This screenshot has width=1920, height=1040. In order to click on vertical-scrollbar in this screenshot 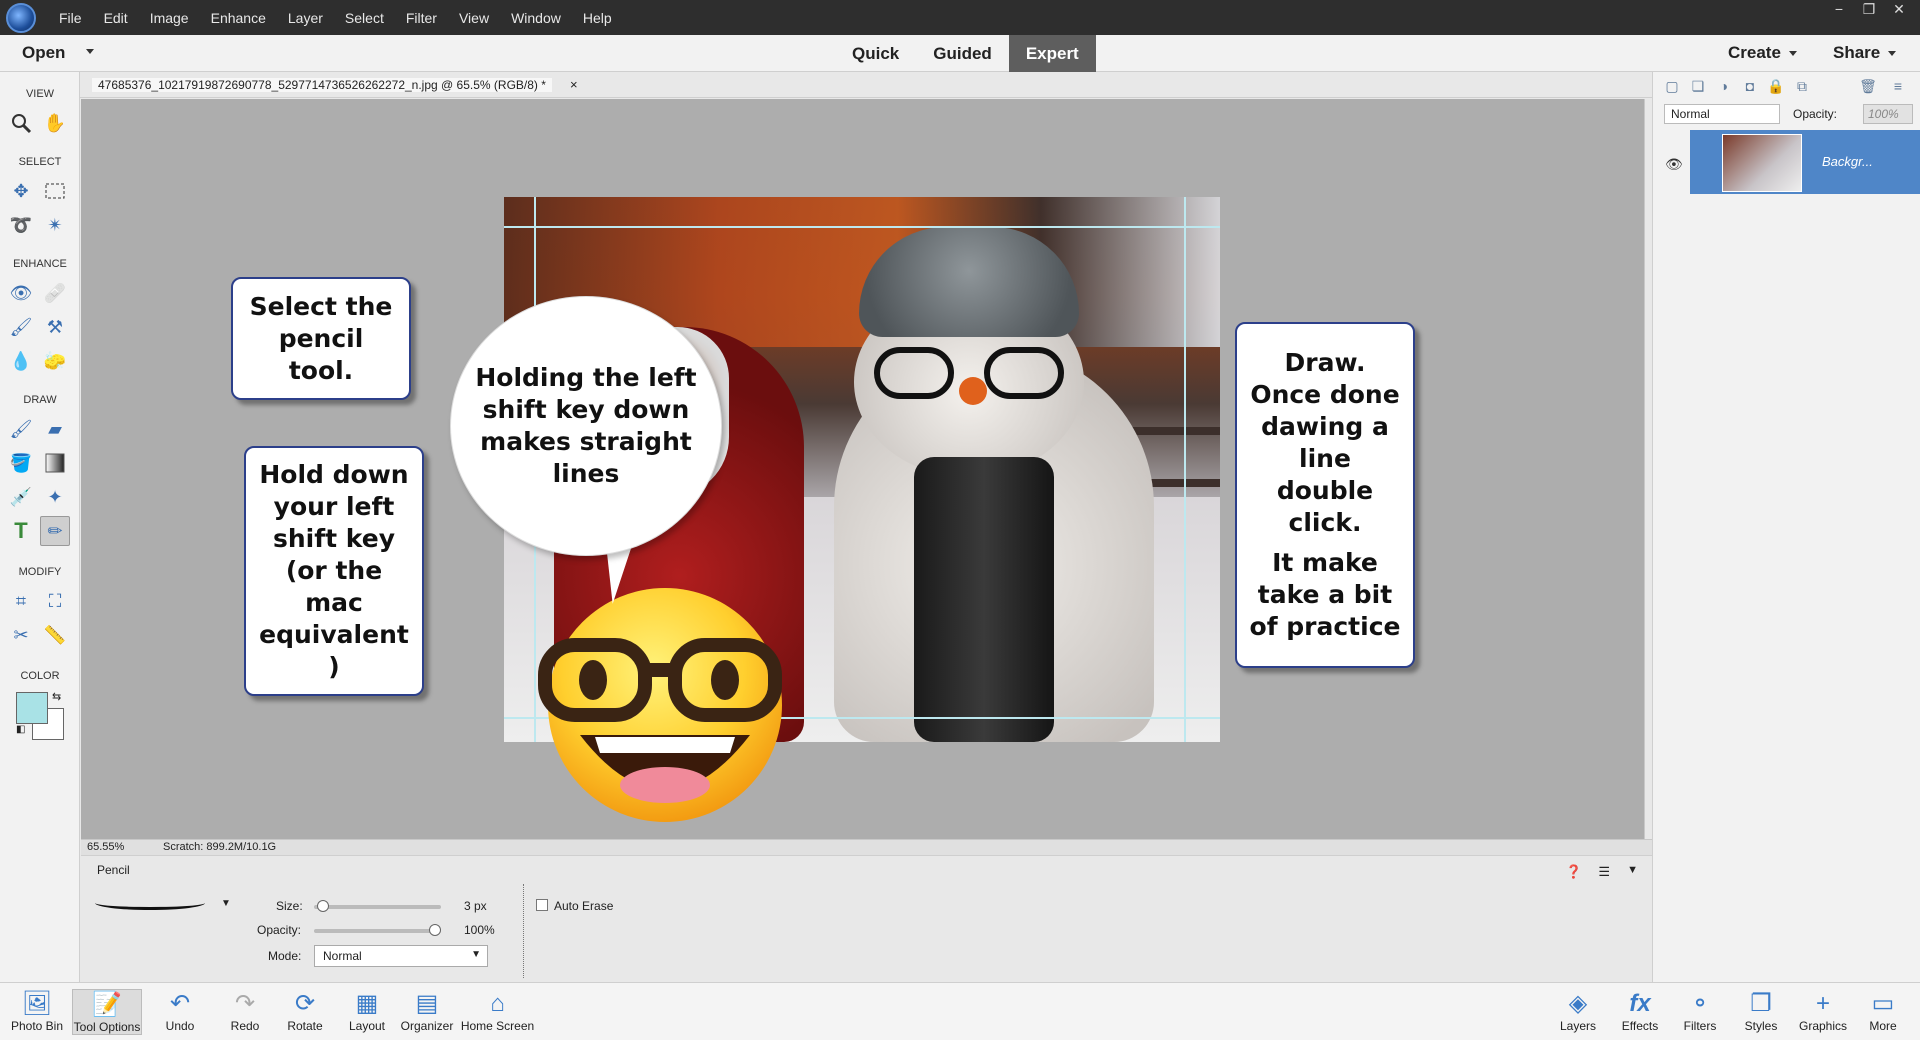, I will do `click(1648, 469)`.